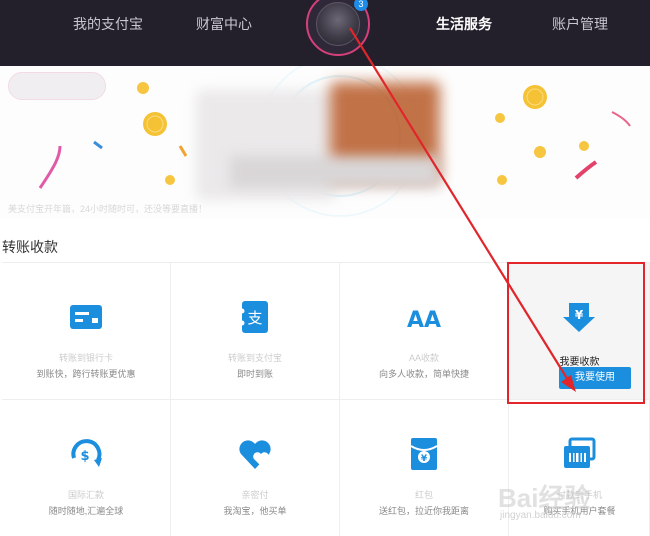 Image resolution: width=650 pixels, height=536 pixels. I want to click on use-button: 我要使用, so click(595, 378).